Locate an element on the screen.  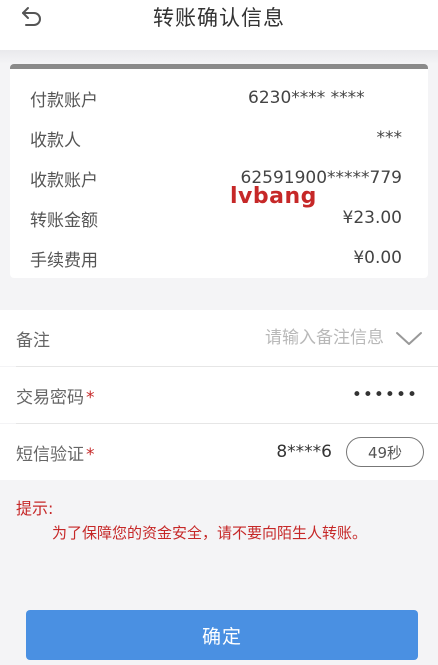
detail-value: ¥23.00 is located at coordinates (372, 218).